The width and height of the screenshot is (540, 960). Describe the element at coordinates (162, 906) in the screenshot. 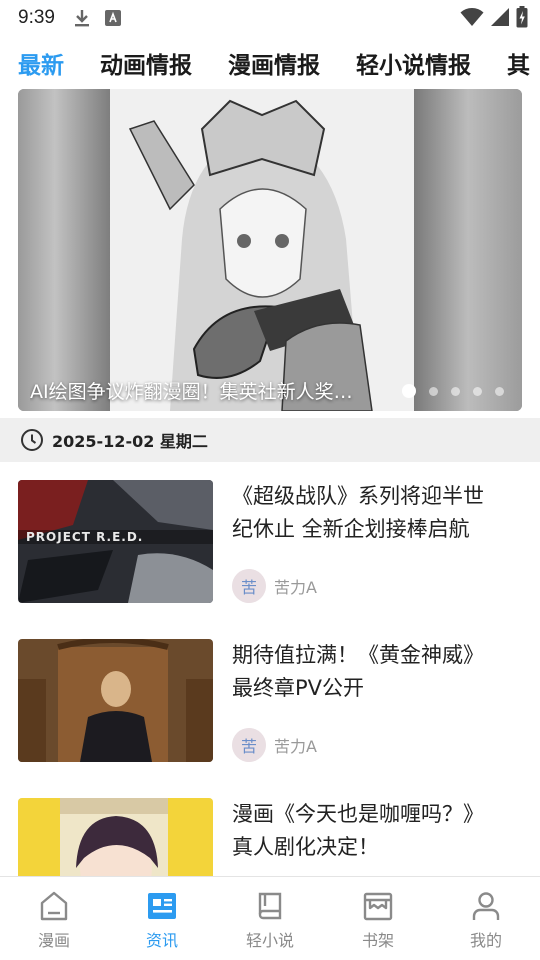

I see `news-icon` at that location.